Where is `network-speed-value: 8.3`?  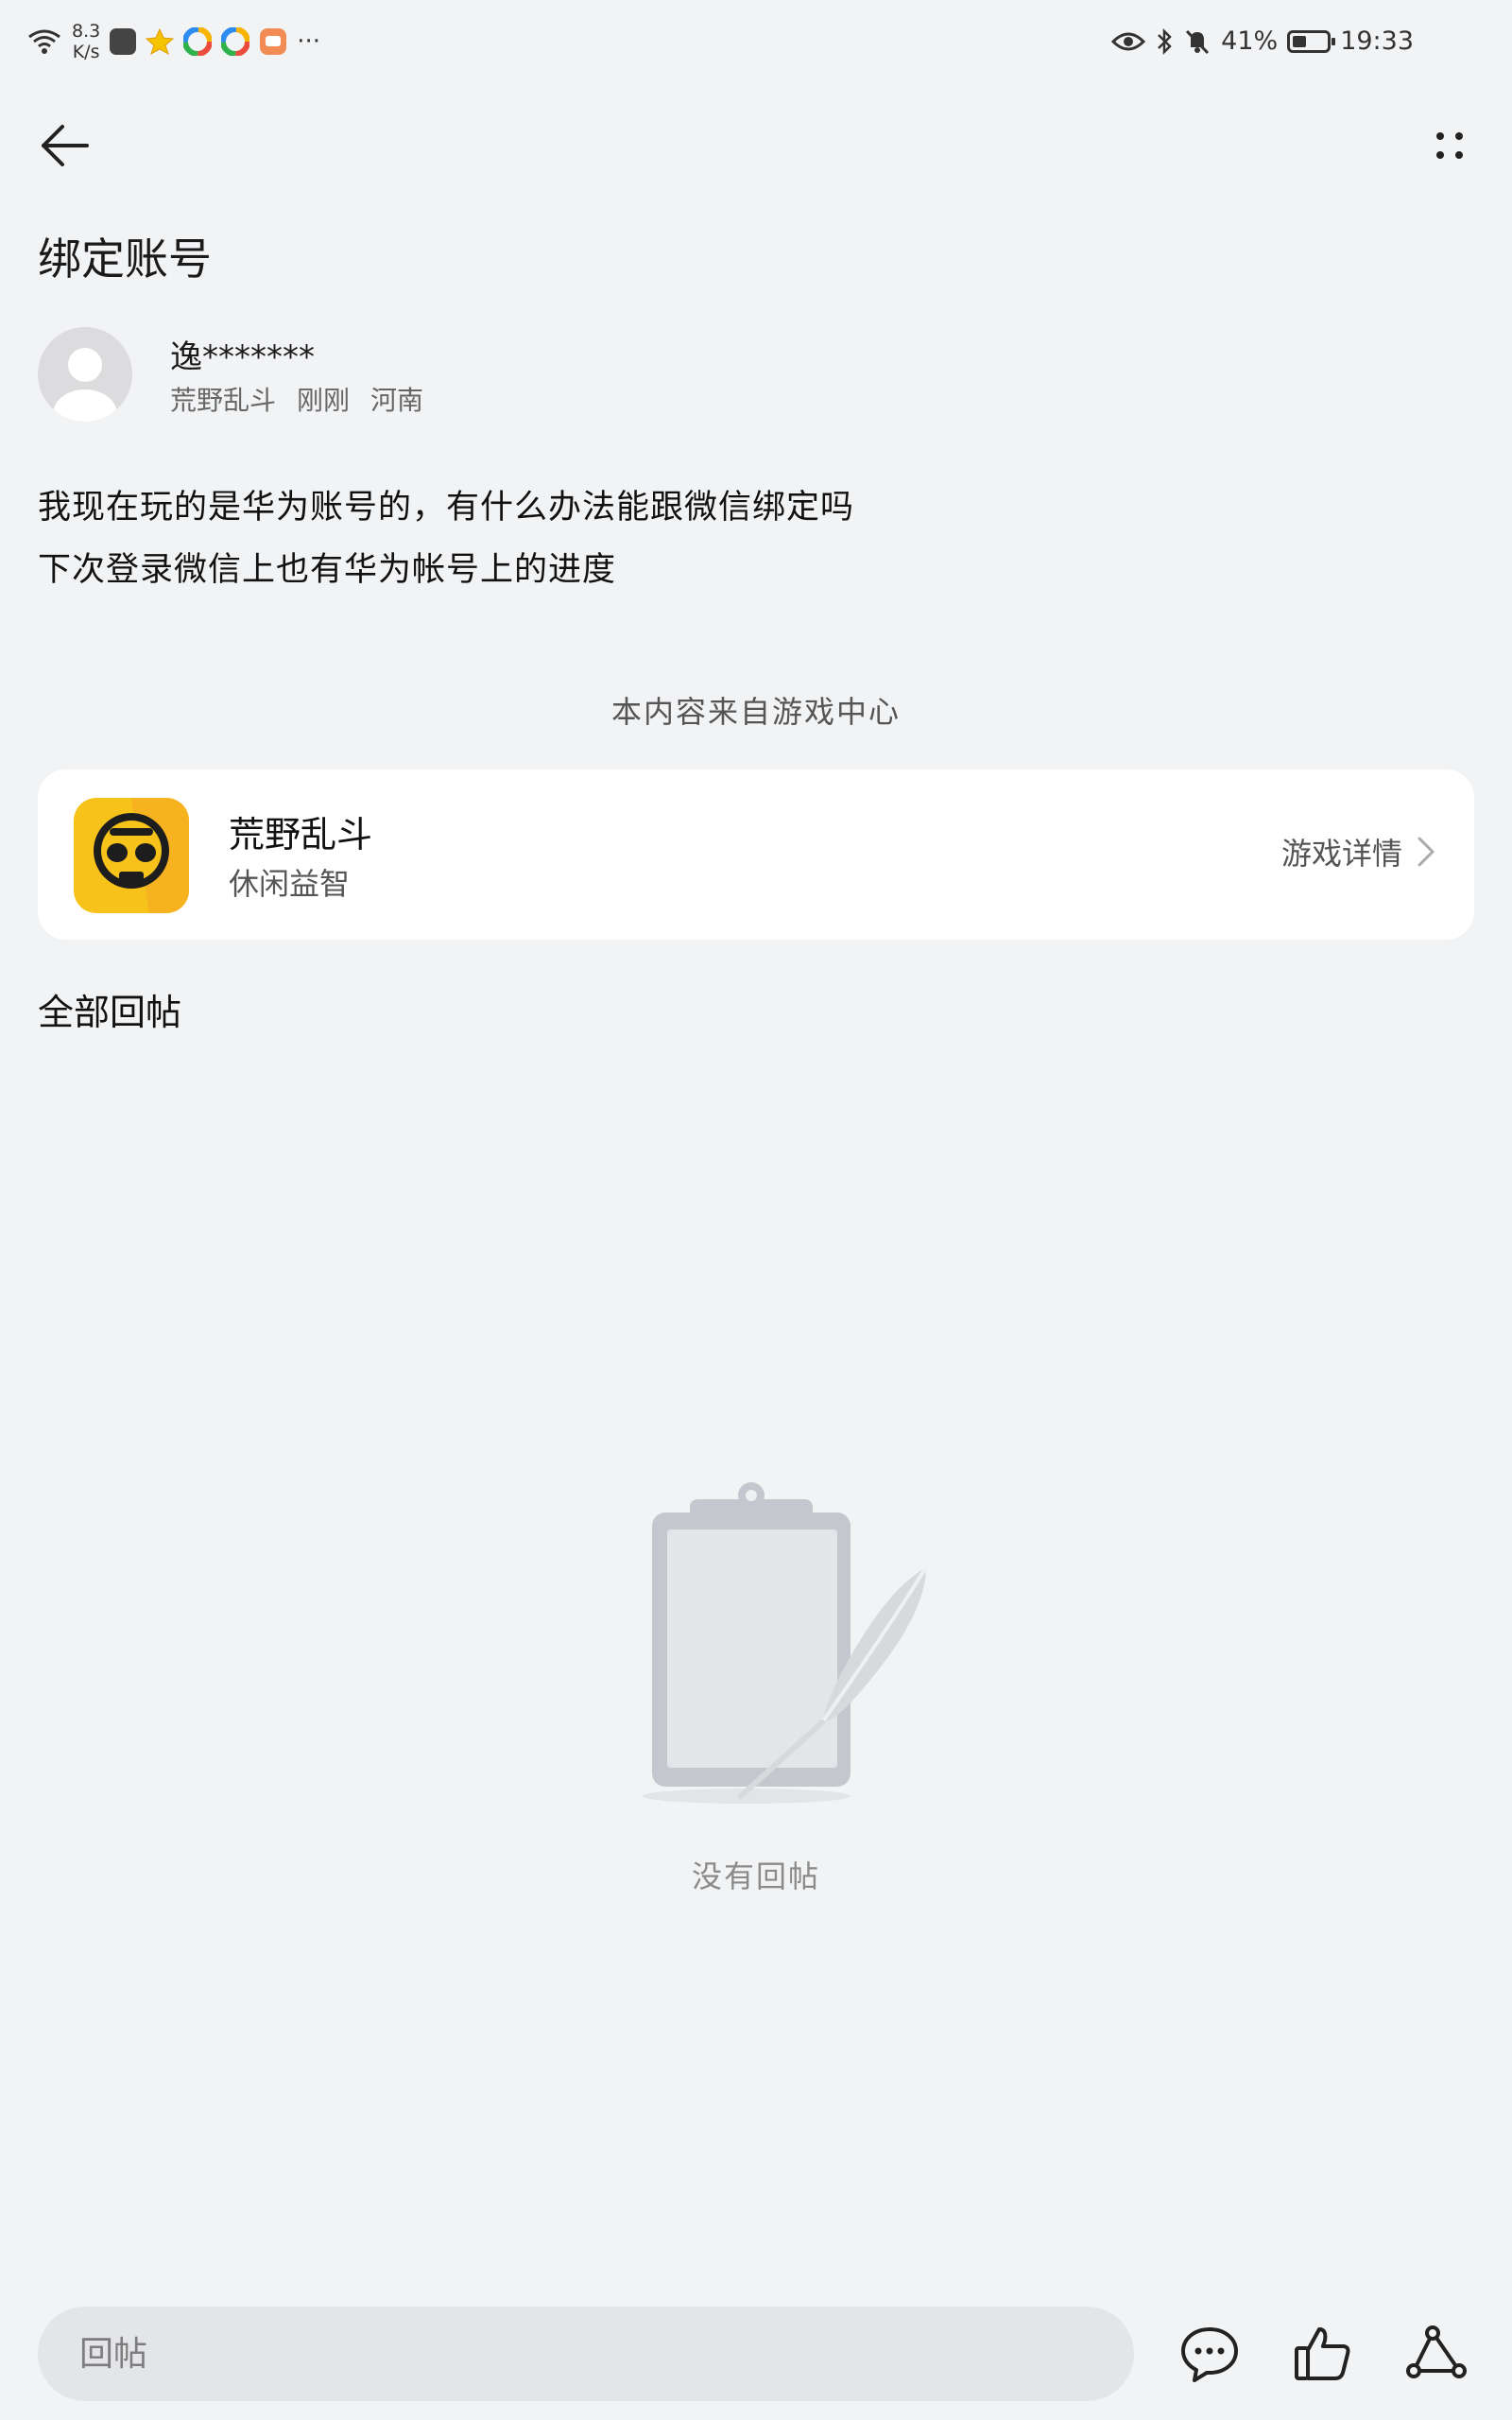
network-speed-value: 8.3 is located at coordinates (86, 32).